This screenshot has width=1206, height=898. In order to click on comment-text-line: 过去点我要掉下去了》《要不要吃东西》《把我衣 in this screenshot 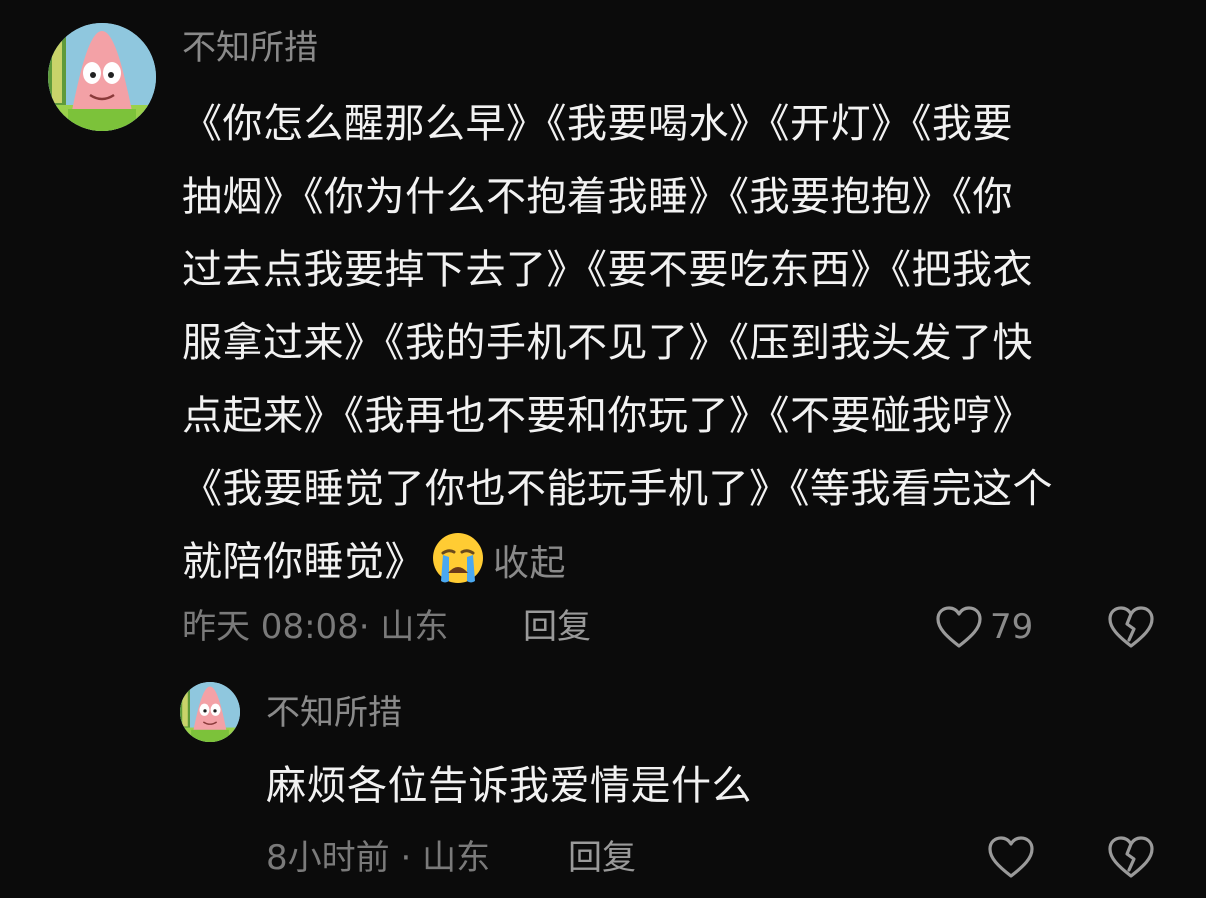, I will do `click(607, 270)`.